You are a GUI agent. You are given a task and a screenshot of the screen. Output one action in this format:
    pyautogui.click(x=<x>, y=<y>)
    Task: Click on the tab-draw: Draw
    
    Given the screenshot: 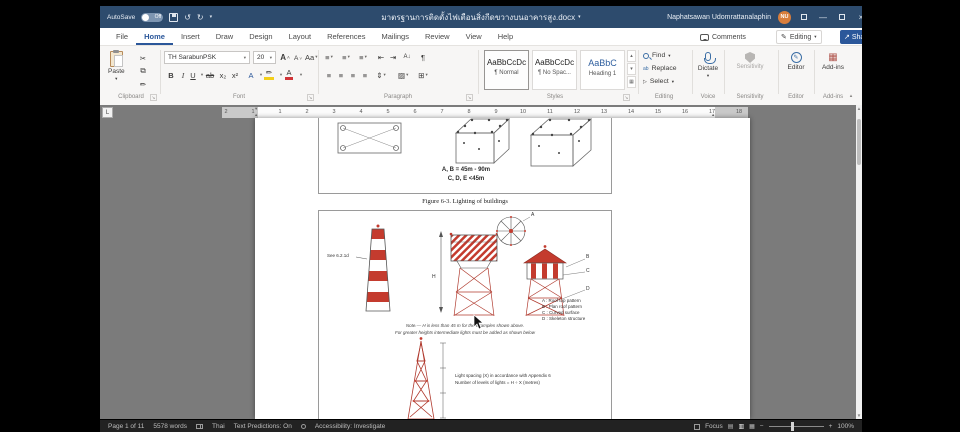 What is the action you would take?
    pyautogui.click(x=225, y=36)
    